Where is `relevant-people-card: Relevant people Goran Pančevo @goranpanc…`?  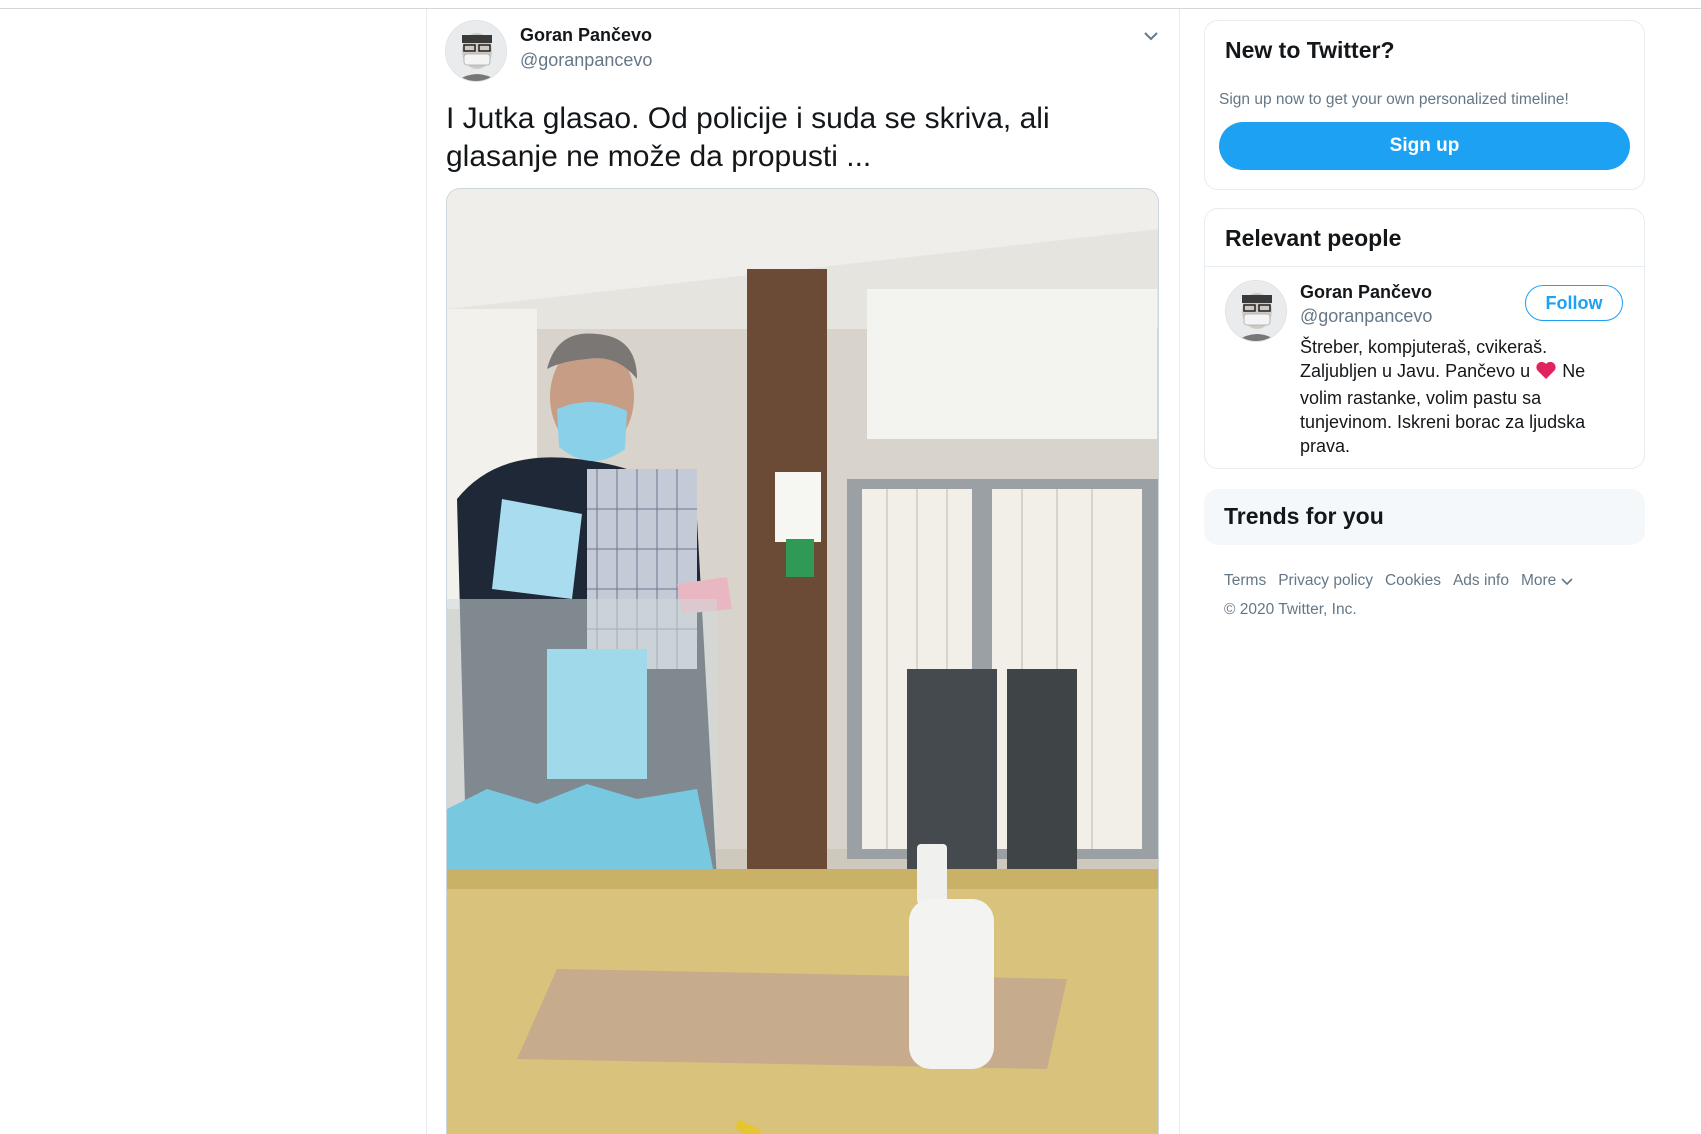
relevant-people-card: Relevant people Goran Pančevo @goranpanc… is located at coordinates (1424, 338).